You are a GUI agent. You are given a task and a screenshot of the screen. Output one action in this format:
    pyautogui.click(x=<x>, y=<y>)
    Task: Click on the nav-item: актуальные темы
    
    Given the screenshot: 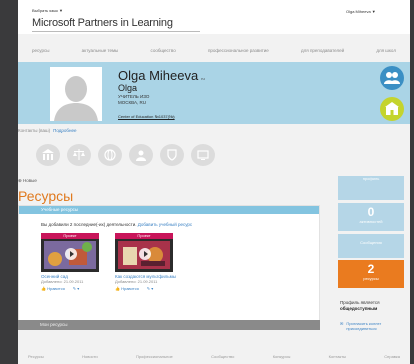 What is the action you would take?
    pyautogui.click(x=100, y=52)
    